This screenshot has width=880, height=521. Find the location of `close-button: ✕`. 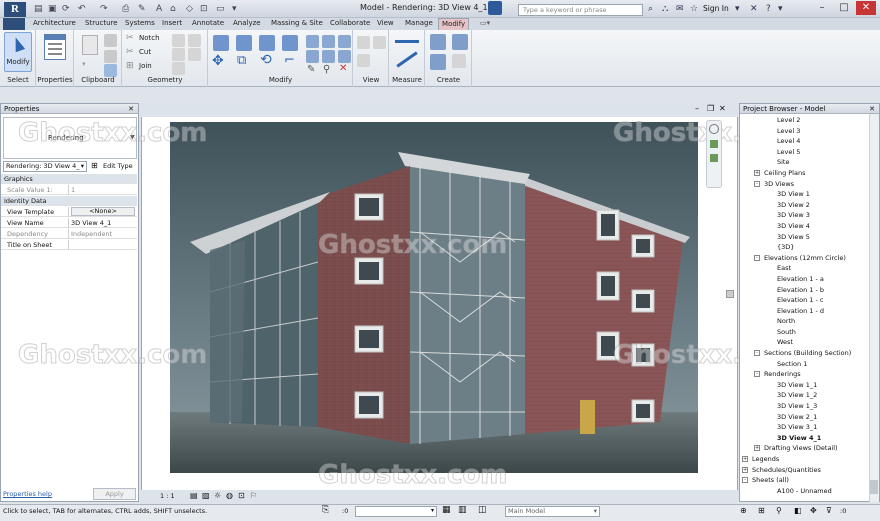

close-button: ✕ is located at coordinates (866, 8).